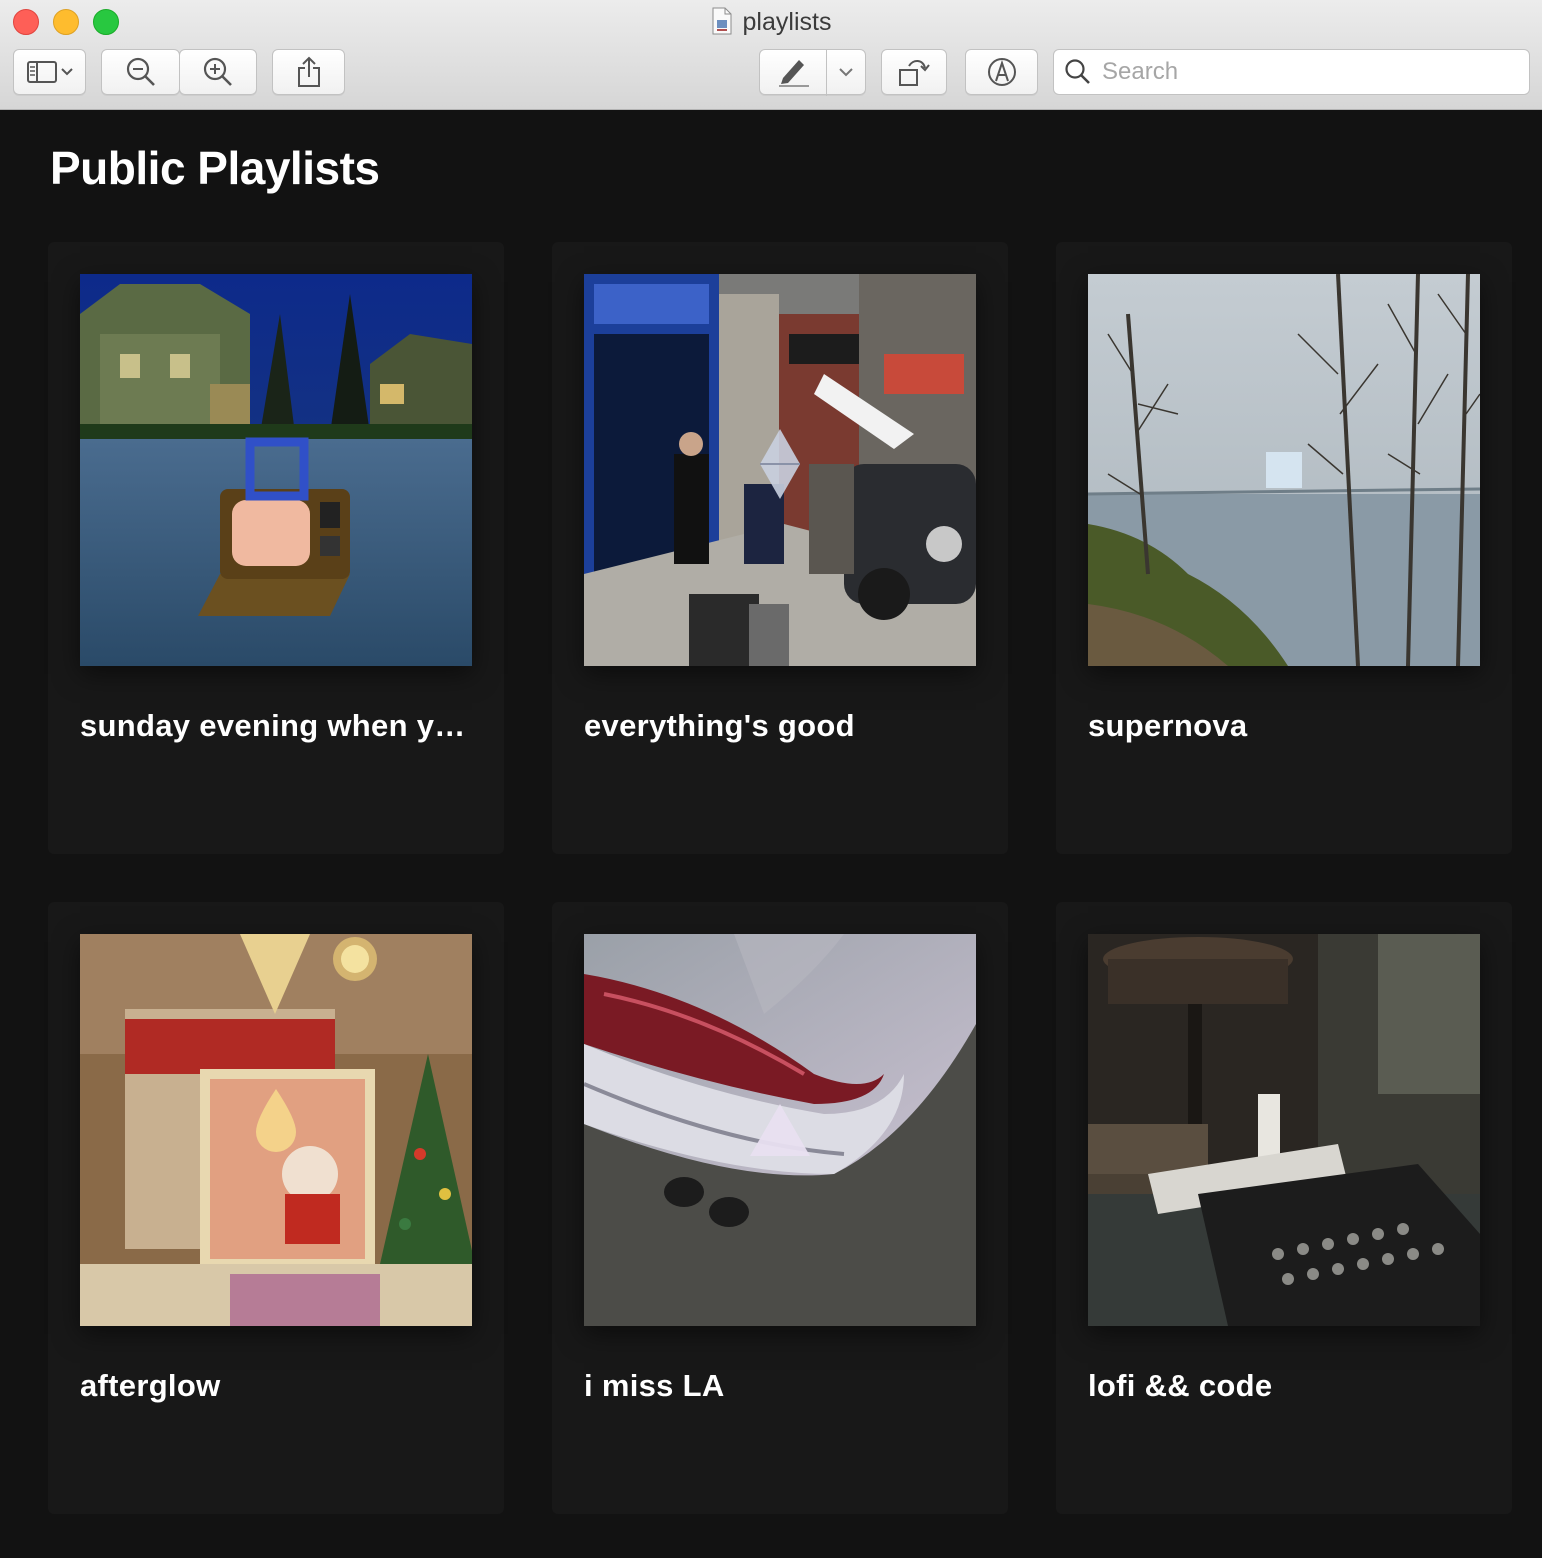 The width and height of the screenshot is (1542, 1558). What do you see at coordinates (787, 22) in the screenshot?
I see `window-title: playlists` at bounding box center [787, 22].